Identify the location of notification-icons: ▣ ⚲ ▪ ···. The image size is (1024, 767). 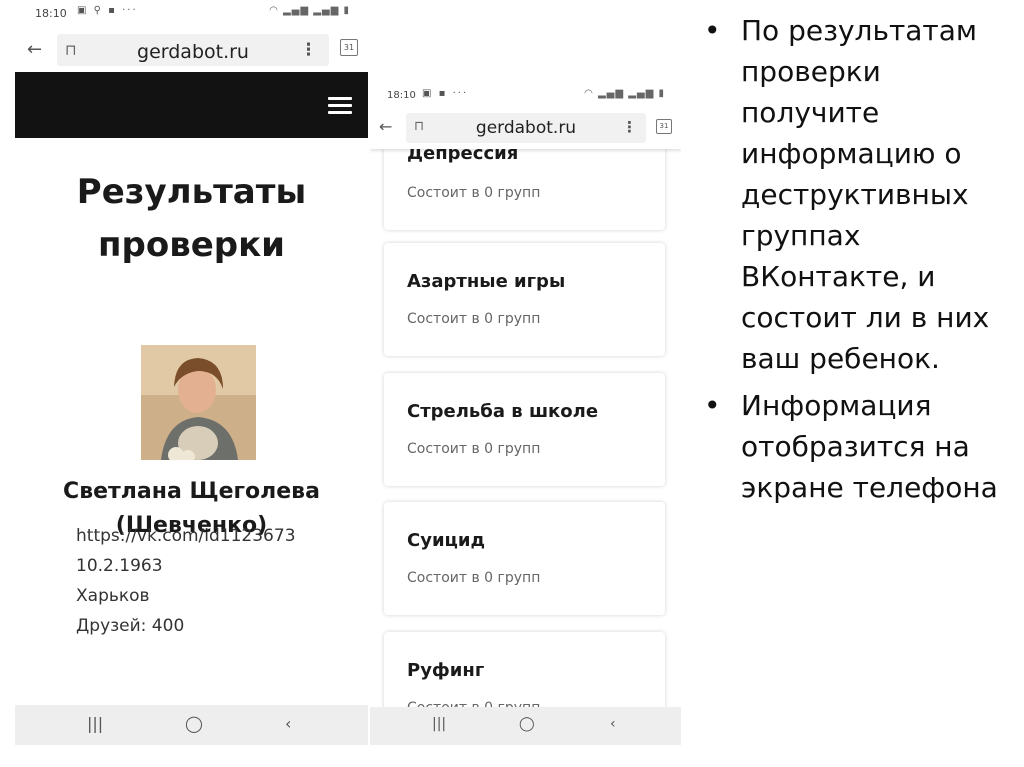
(107, 10).